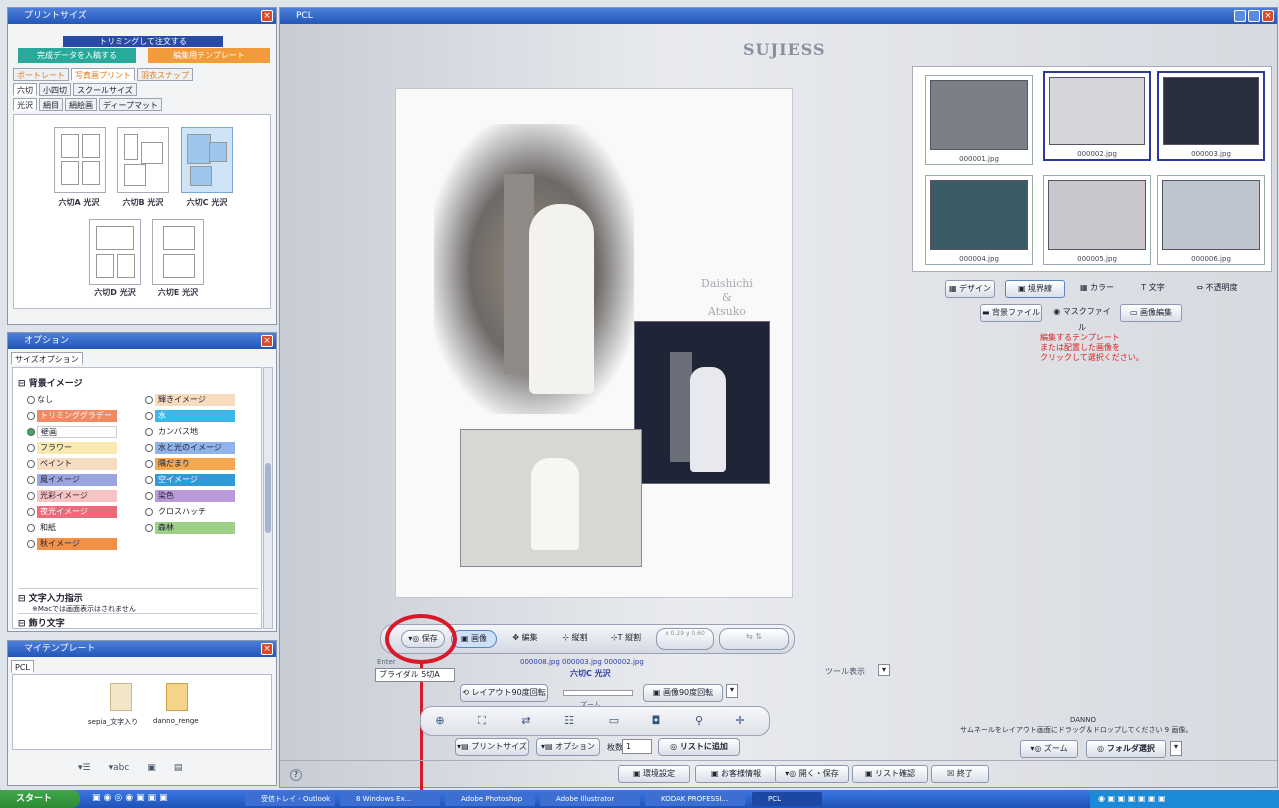  I want to click on bg-opt-none: なし, so click(72, 399).